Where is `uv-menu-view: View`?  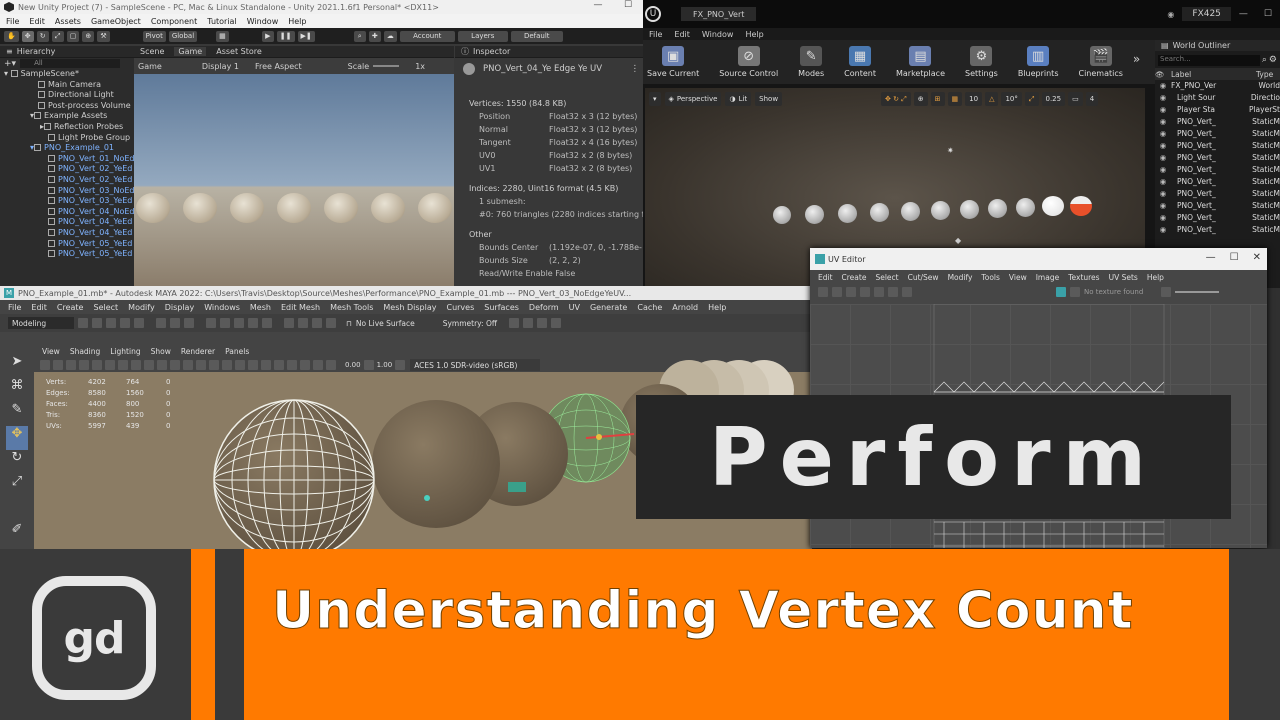
uv-menu-view: View is located at coordinates (1018, 277).